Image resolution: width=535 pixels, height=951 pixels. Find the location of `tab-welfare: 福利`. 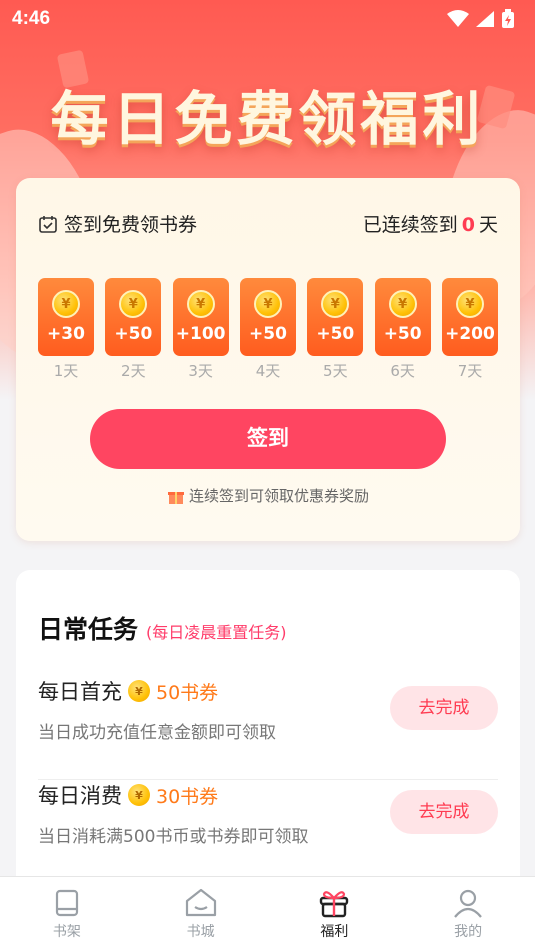

tab-welfare: 福利 is located at coordinates (334, 914).